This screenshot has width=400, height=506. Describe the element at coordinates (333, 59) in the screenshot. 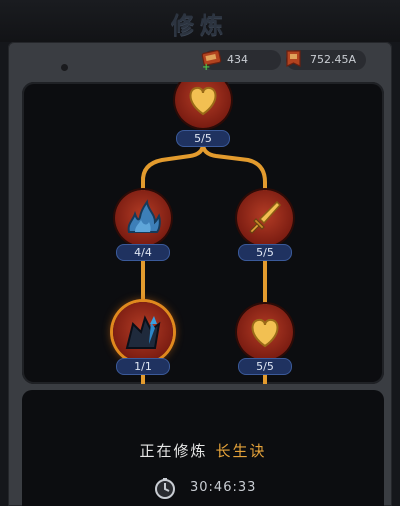

I see `resource-value: 752.45A` at that location.